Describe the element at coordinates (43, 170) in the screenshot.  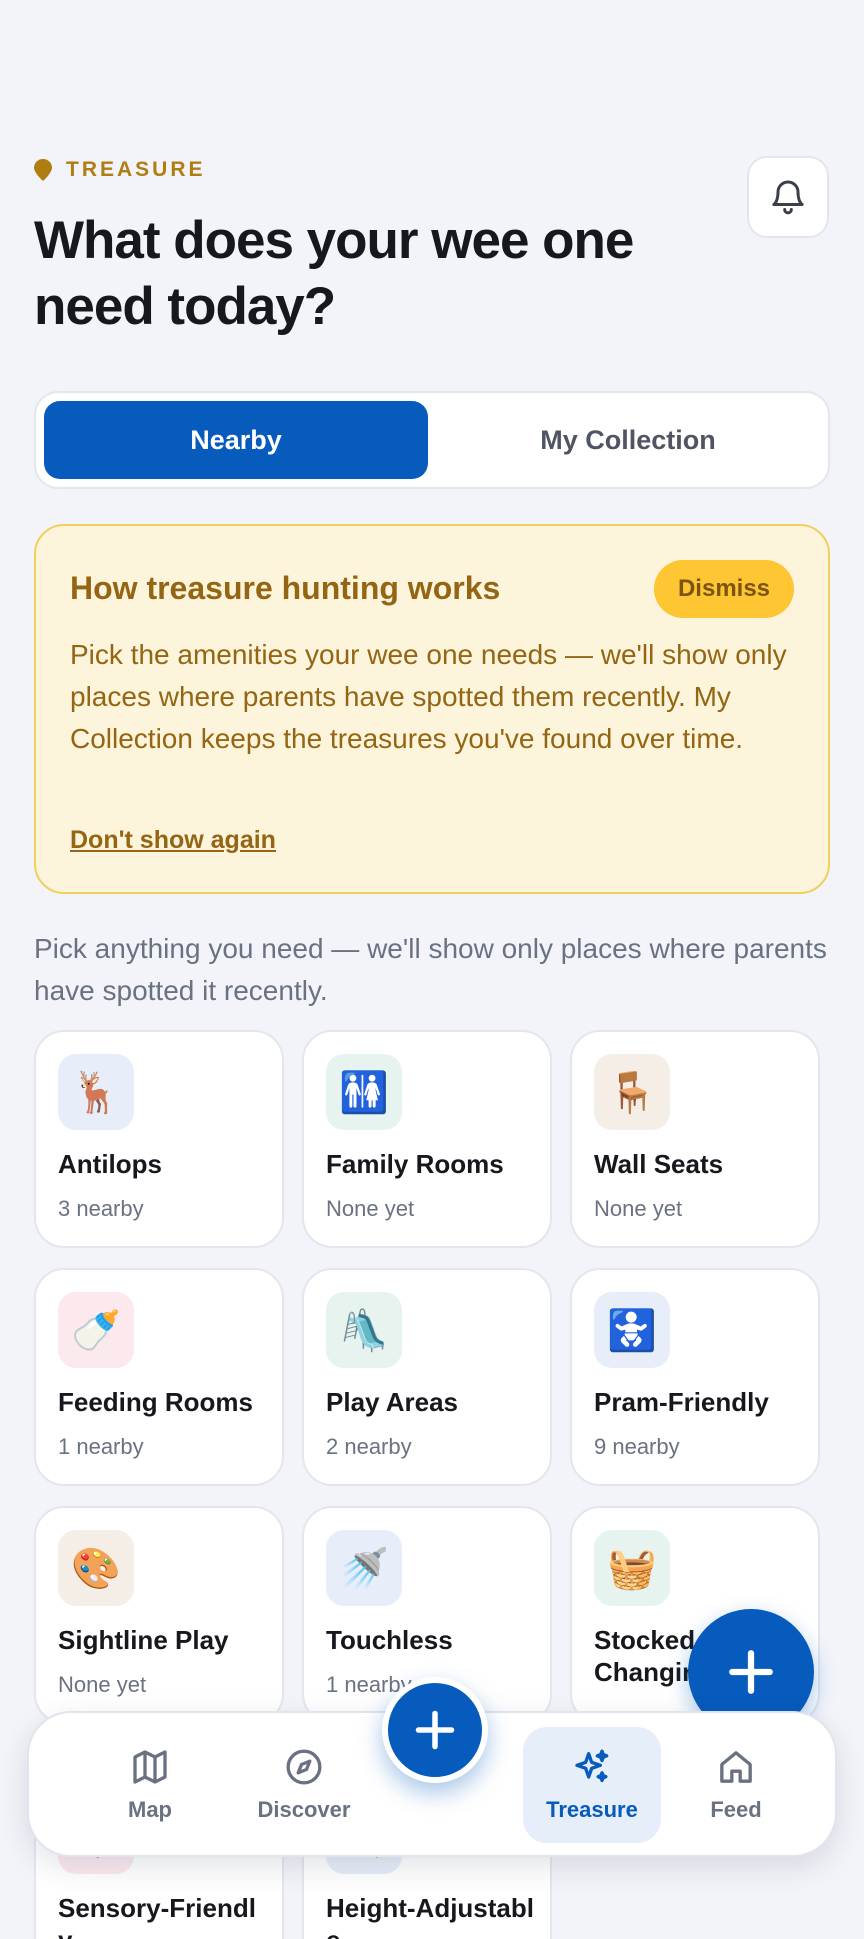
I see `location-pin-icon` at that location.